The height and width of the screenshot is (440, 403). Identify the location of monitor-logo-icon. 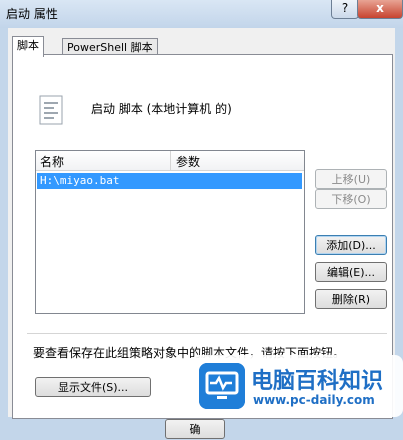
(222, 386).